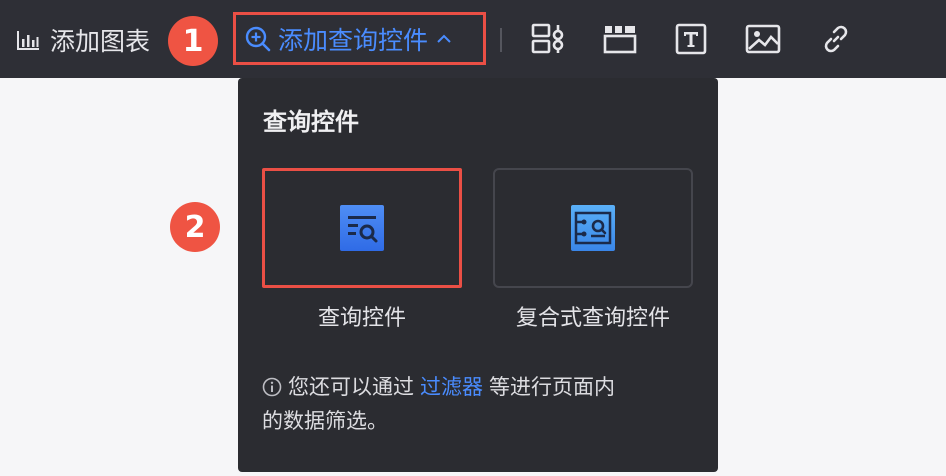 The height and width of the screenshot is (476, 946). What do you see at coordinates (836, 39) in the screenshot?
I see `link-icon` at bounding box center [836, 39].